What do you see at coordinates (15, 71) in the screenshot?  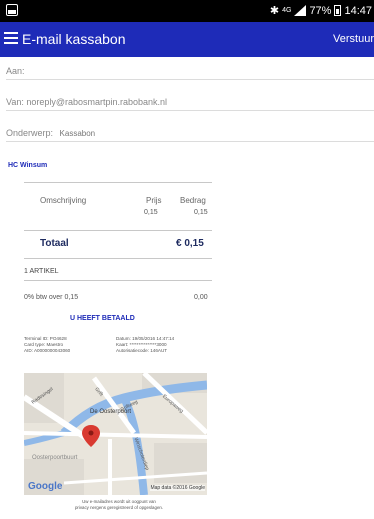 I see `to-label: Aan:` at bounding box center [15, 71].